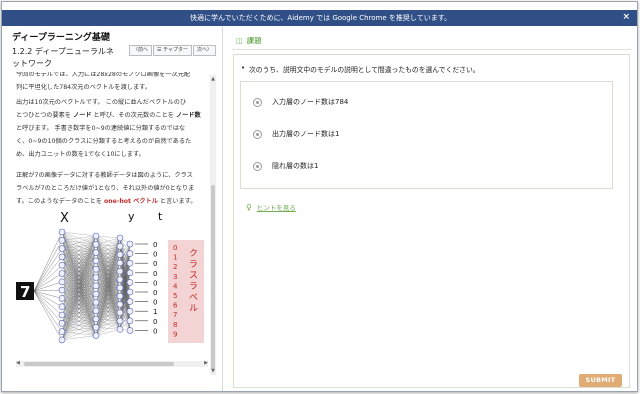  Describe the element at coordinates (141, 50) in the screenshot. I see `prev-button: 〈前へ` at that location.